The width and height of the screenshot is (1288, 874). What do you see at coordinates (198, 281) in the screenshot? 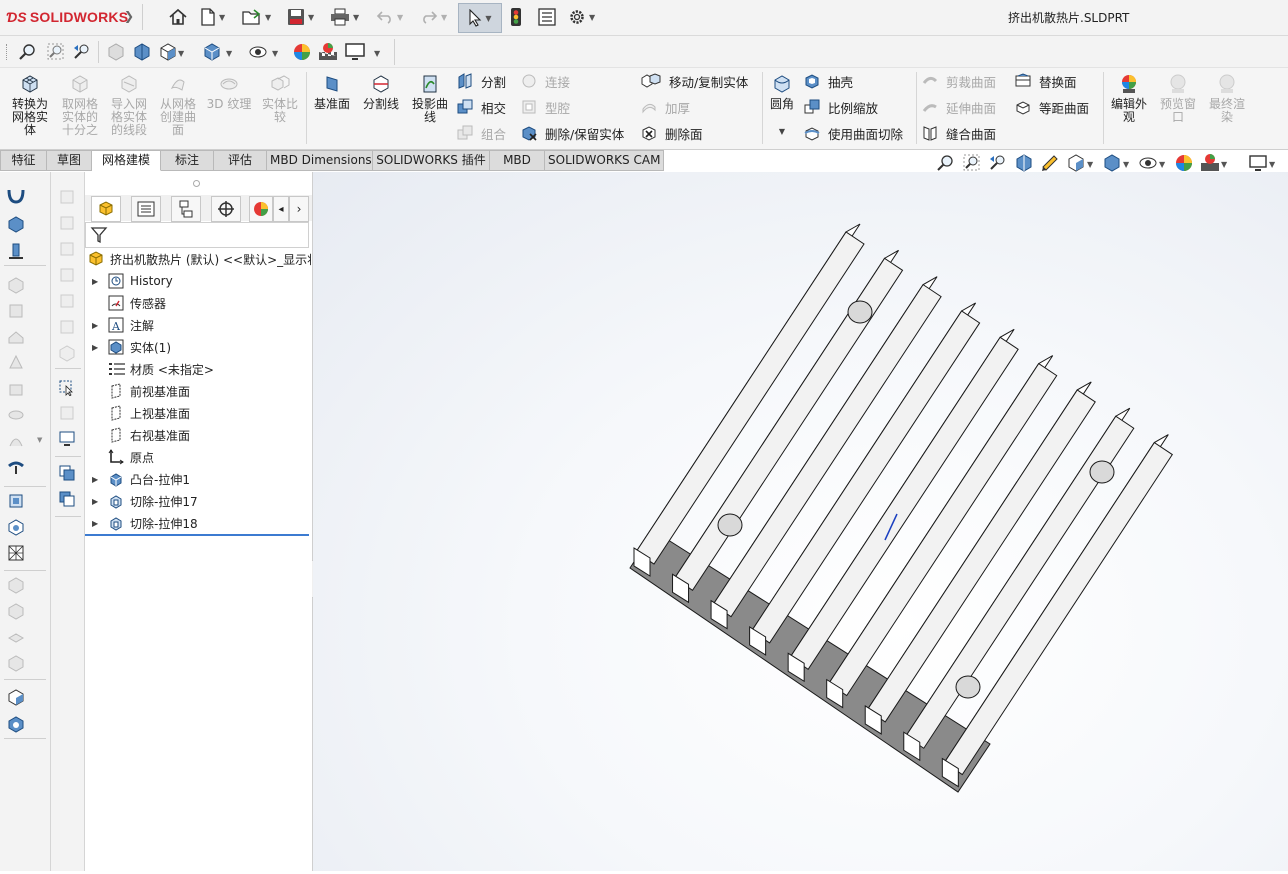
I see `tree-item-history: ▶ History` at bounding box center [198, 281].